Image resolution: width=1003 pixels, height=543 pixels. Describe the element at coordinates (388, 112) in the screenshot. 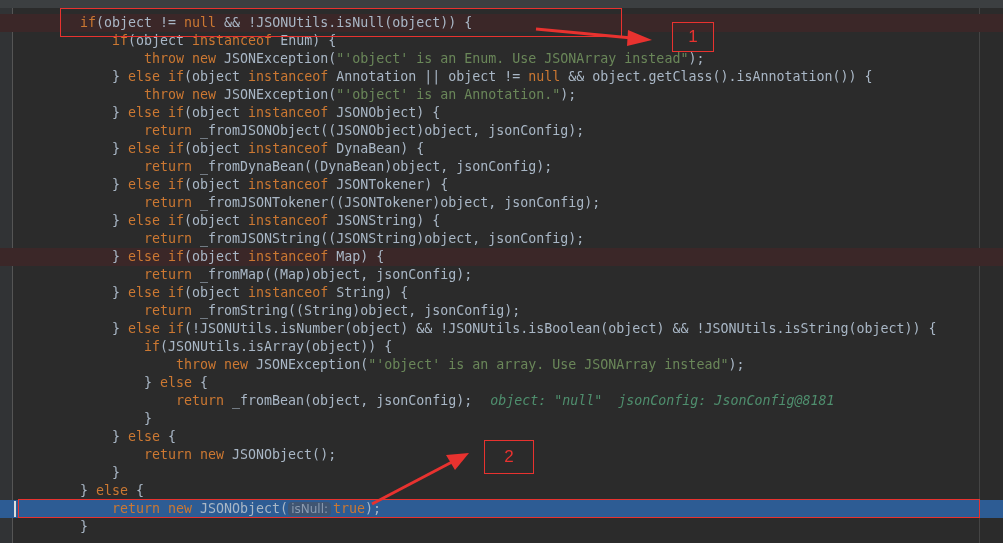

I see `code-text: JSONObject) {` at that location.